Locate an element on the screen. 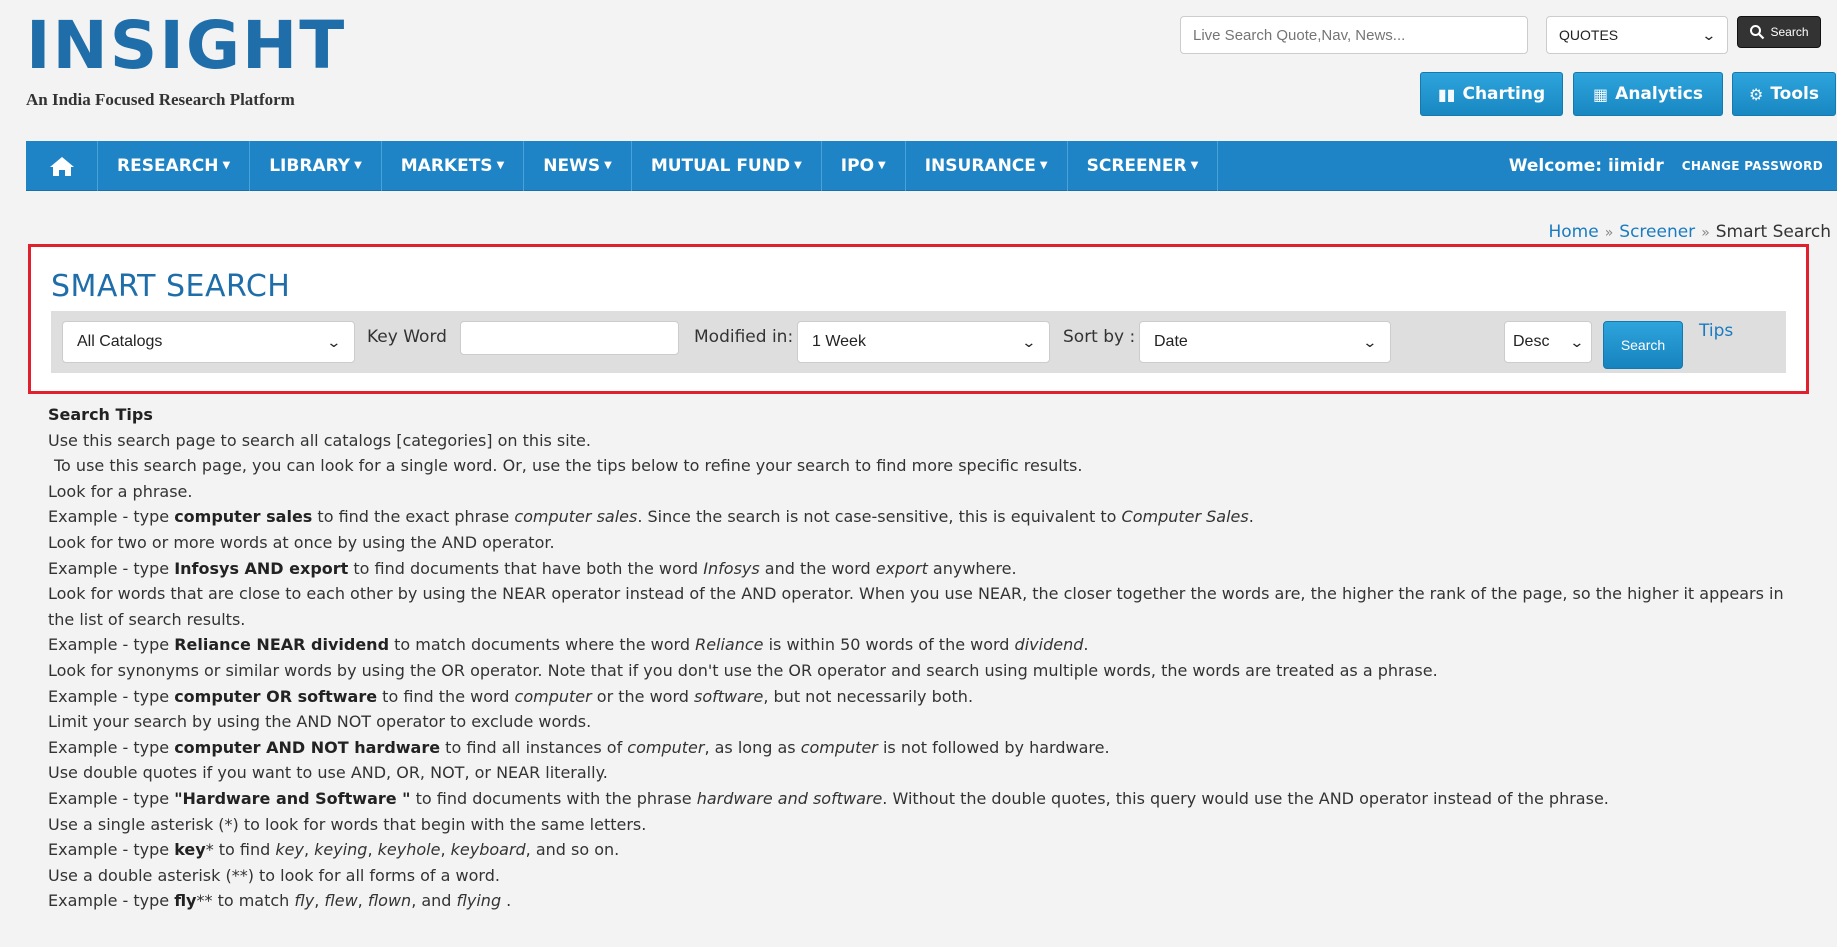 The width and height of the screenshot is (1837, 947). nav-mutual-fund-label: MUTUAL FUND is located at coordinates (720, 165).